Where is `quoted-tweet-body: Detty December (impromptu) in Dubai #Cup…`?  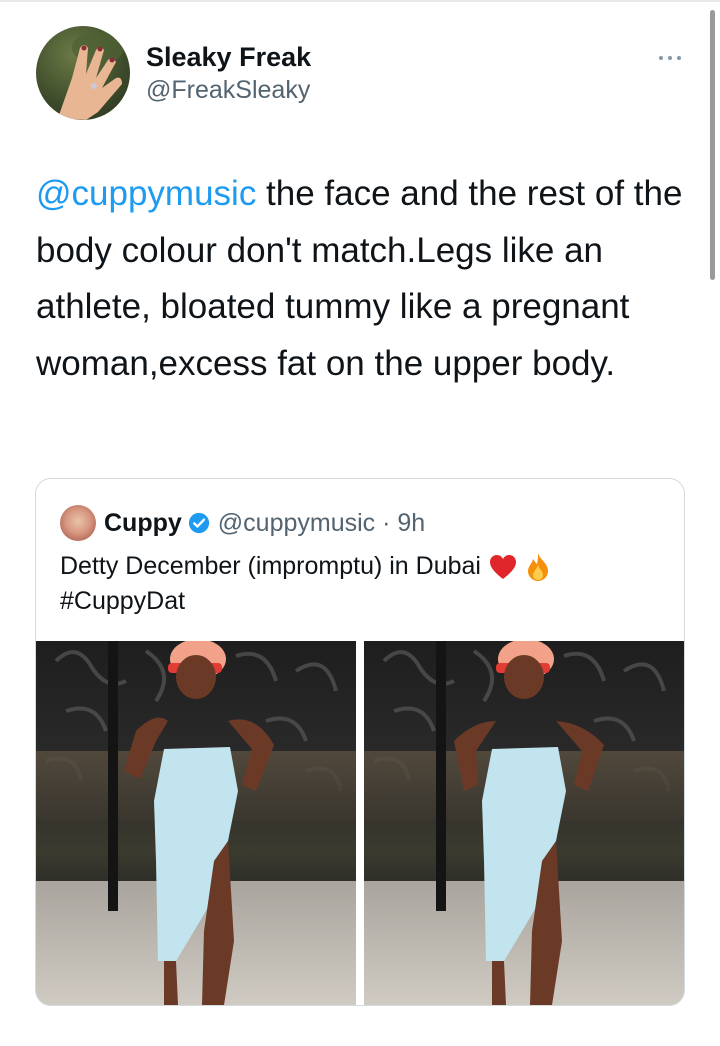
quoted-tweet-body: Detty December (impromptu) in Dubai #Cup… is located at coordinates (360, 584).